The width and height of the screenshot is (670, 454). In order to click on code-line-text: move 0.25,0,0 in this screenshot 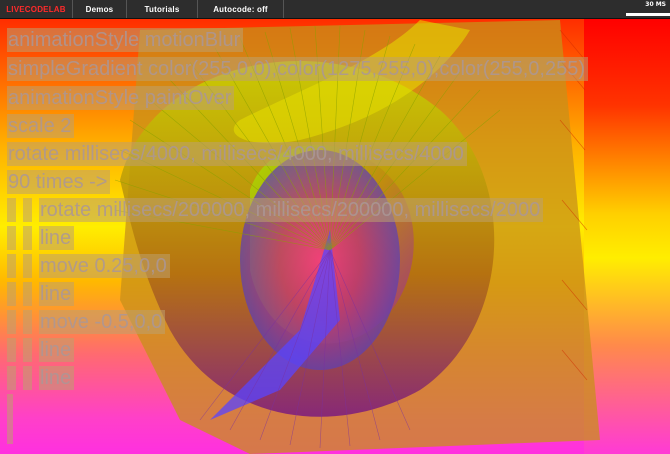, I will do `click(104, 266)`.